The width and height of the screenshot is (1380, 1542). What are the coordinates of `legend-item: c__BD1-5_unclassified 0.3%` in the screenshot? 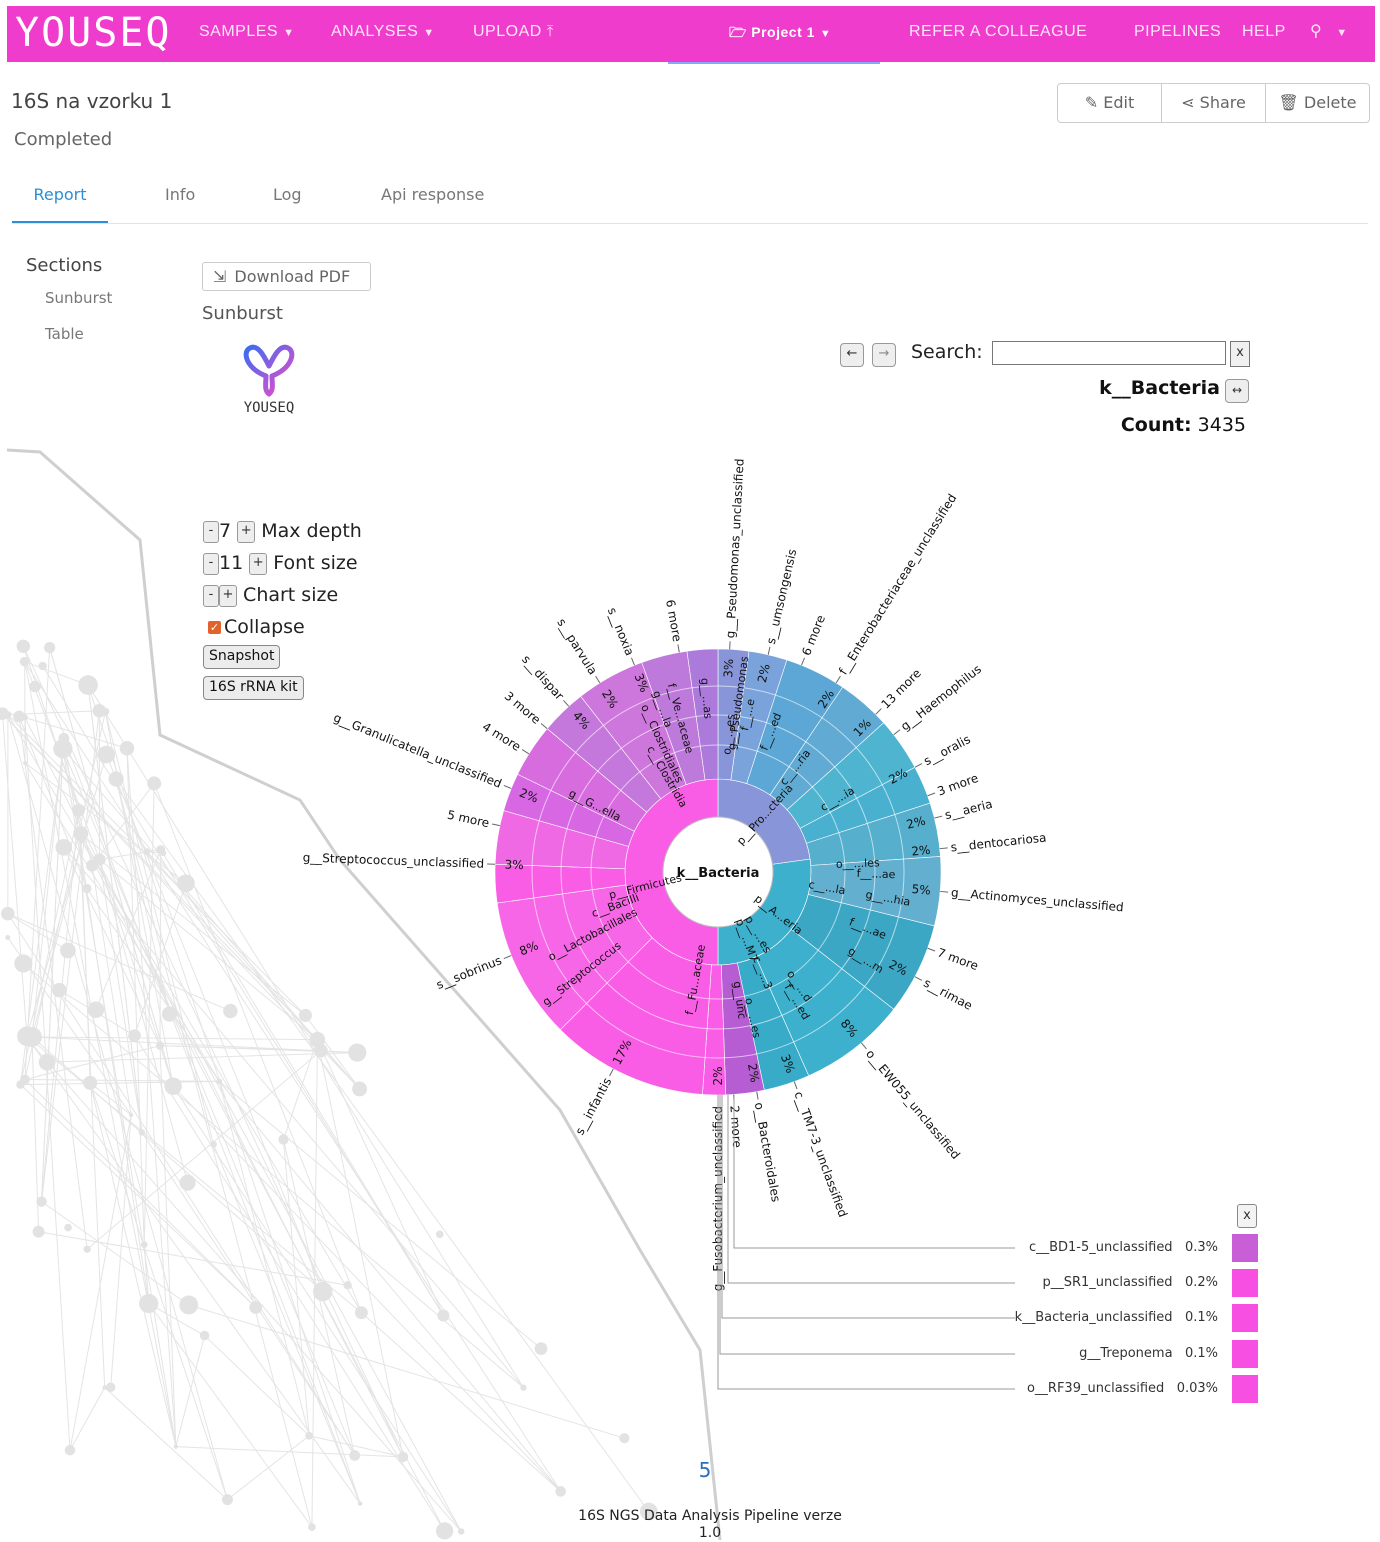 It's located at (1079, 1248).